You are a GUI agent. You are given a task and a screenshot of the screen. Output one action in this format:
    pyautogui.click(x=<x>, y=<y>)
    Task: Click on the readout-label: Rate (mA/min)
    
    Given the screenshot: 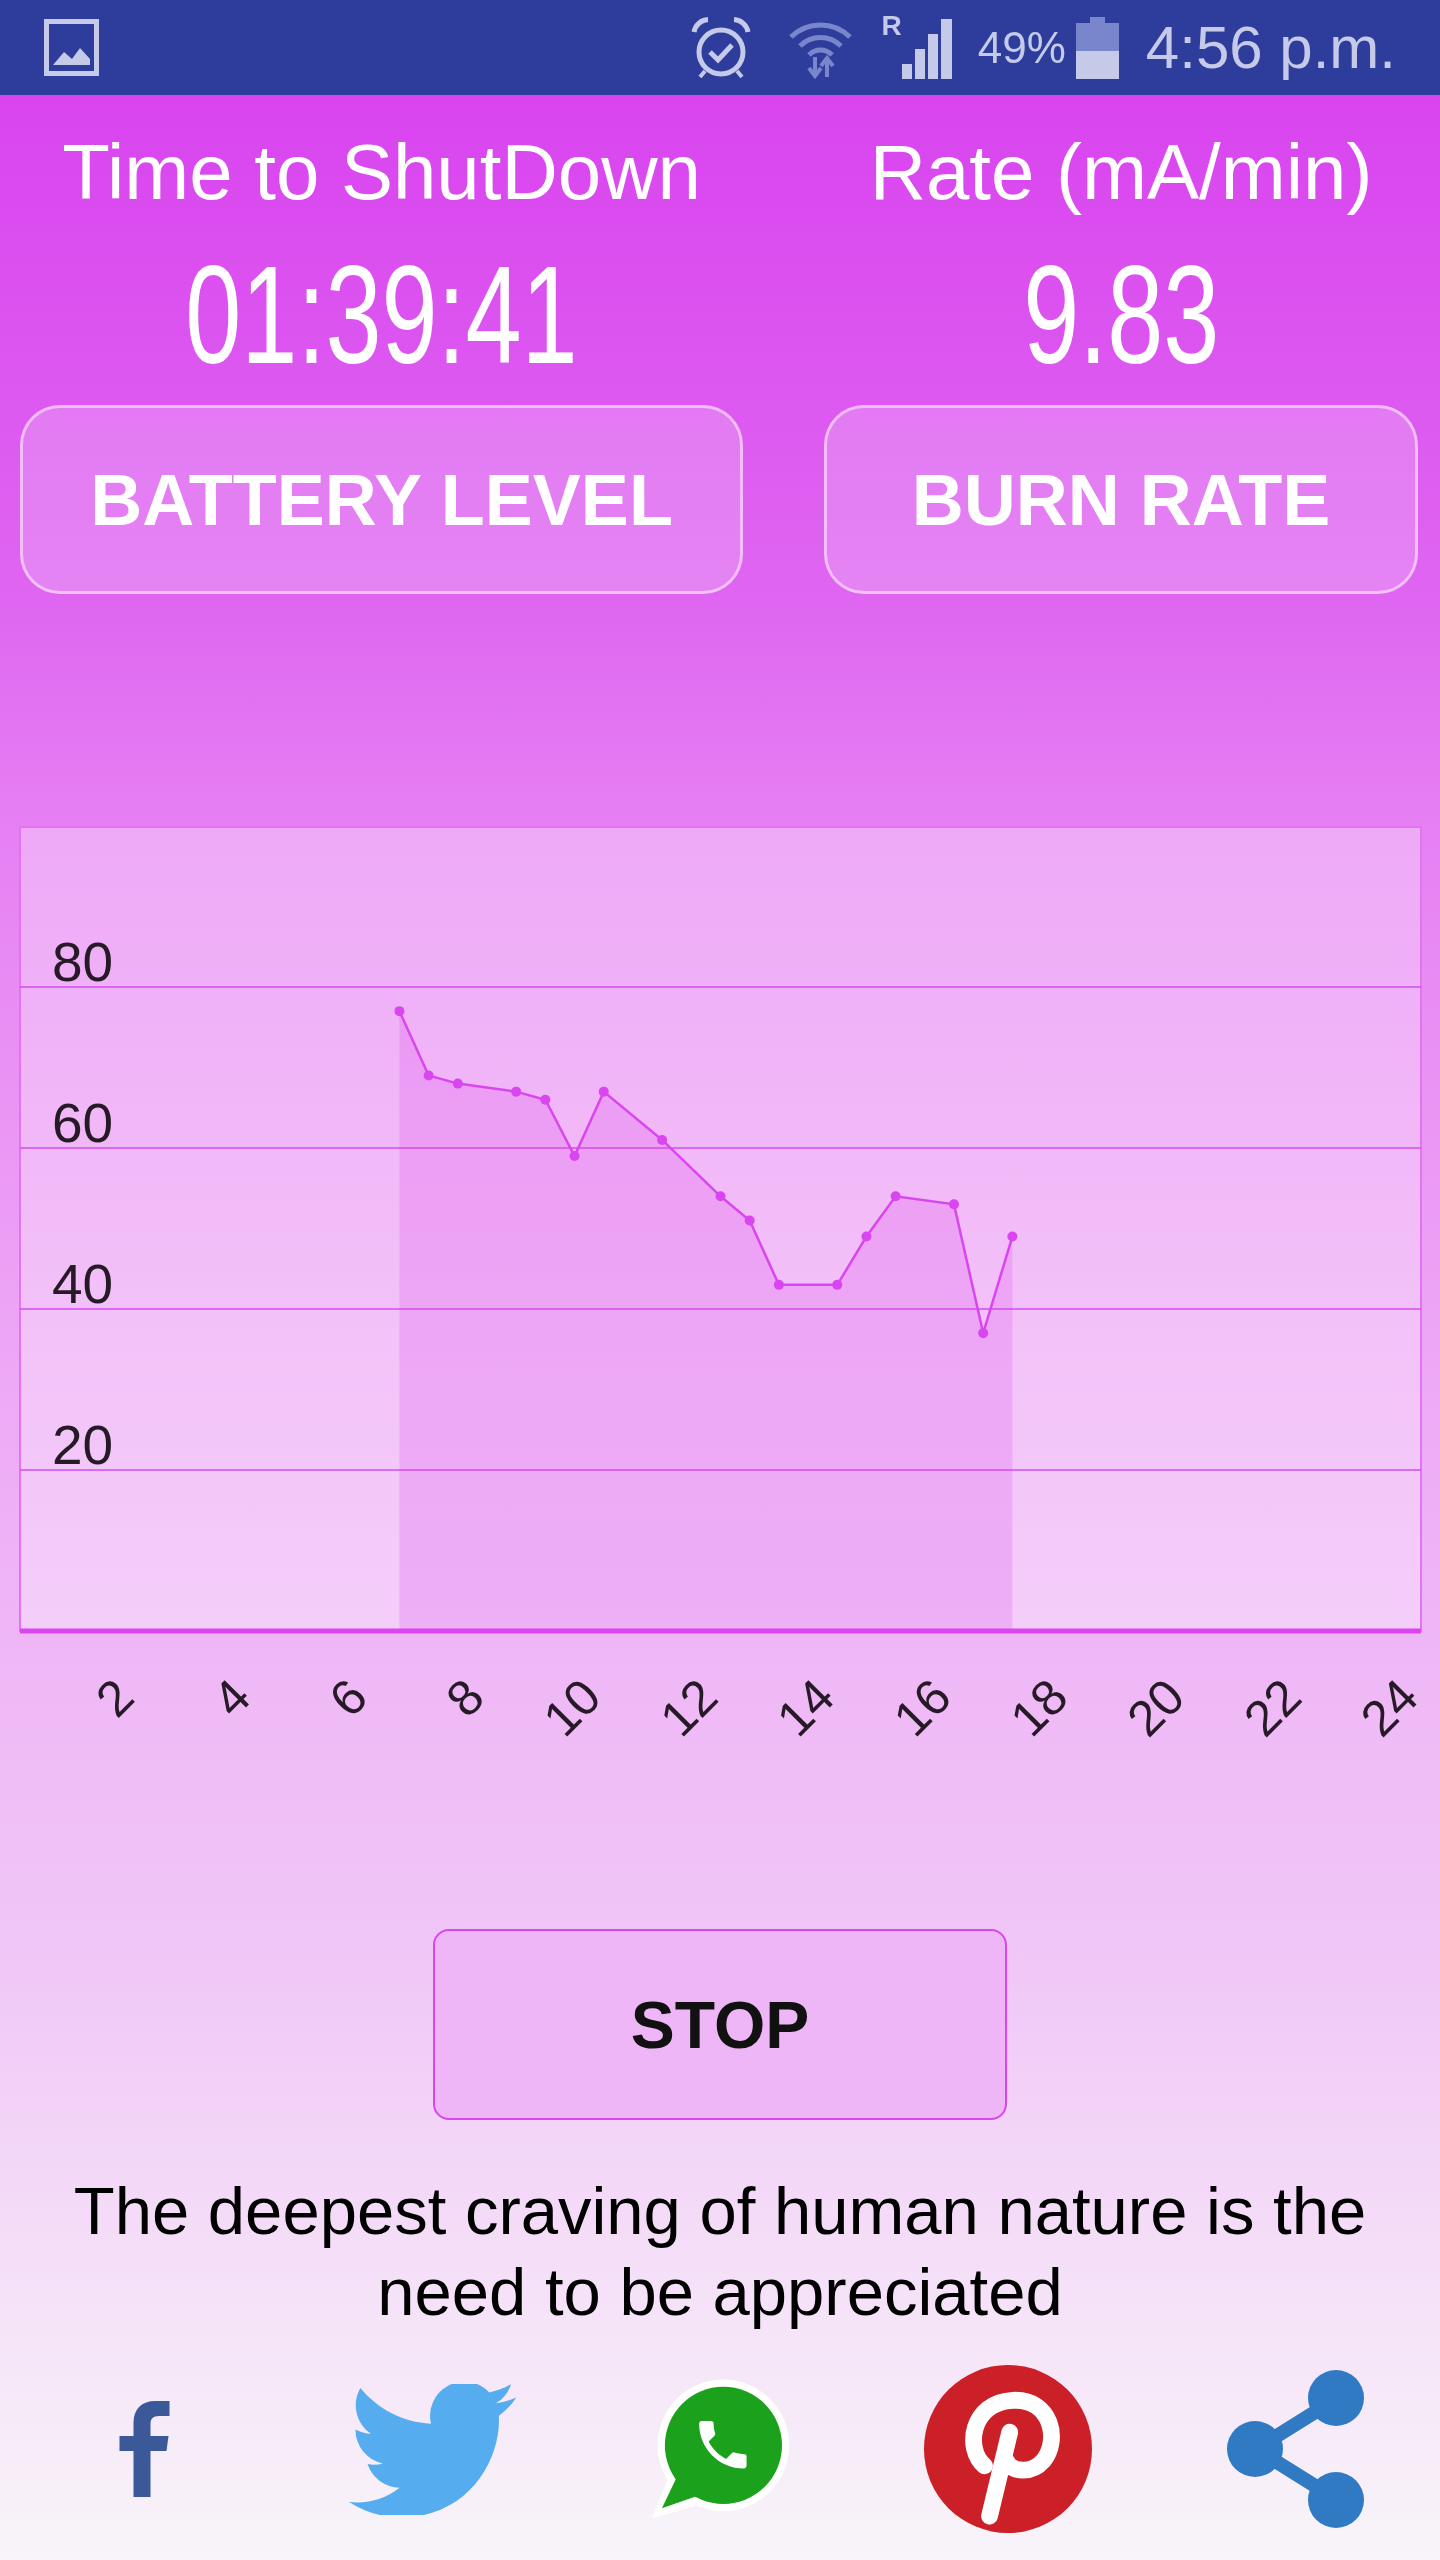 What is the action you would take?
    pyautogui.click(x=1121, y=172)
    